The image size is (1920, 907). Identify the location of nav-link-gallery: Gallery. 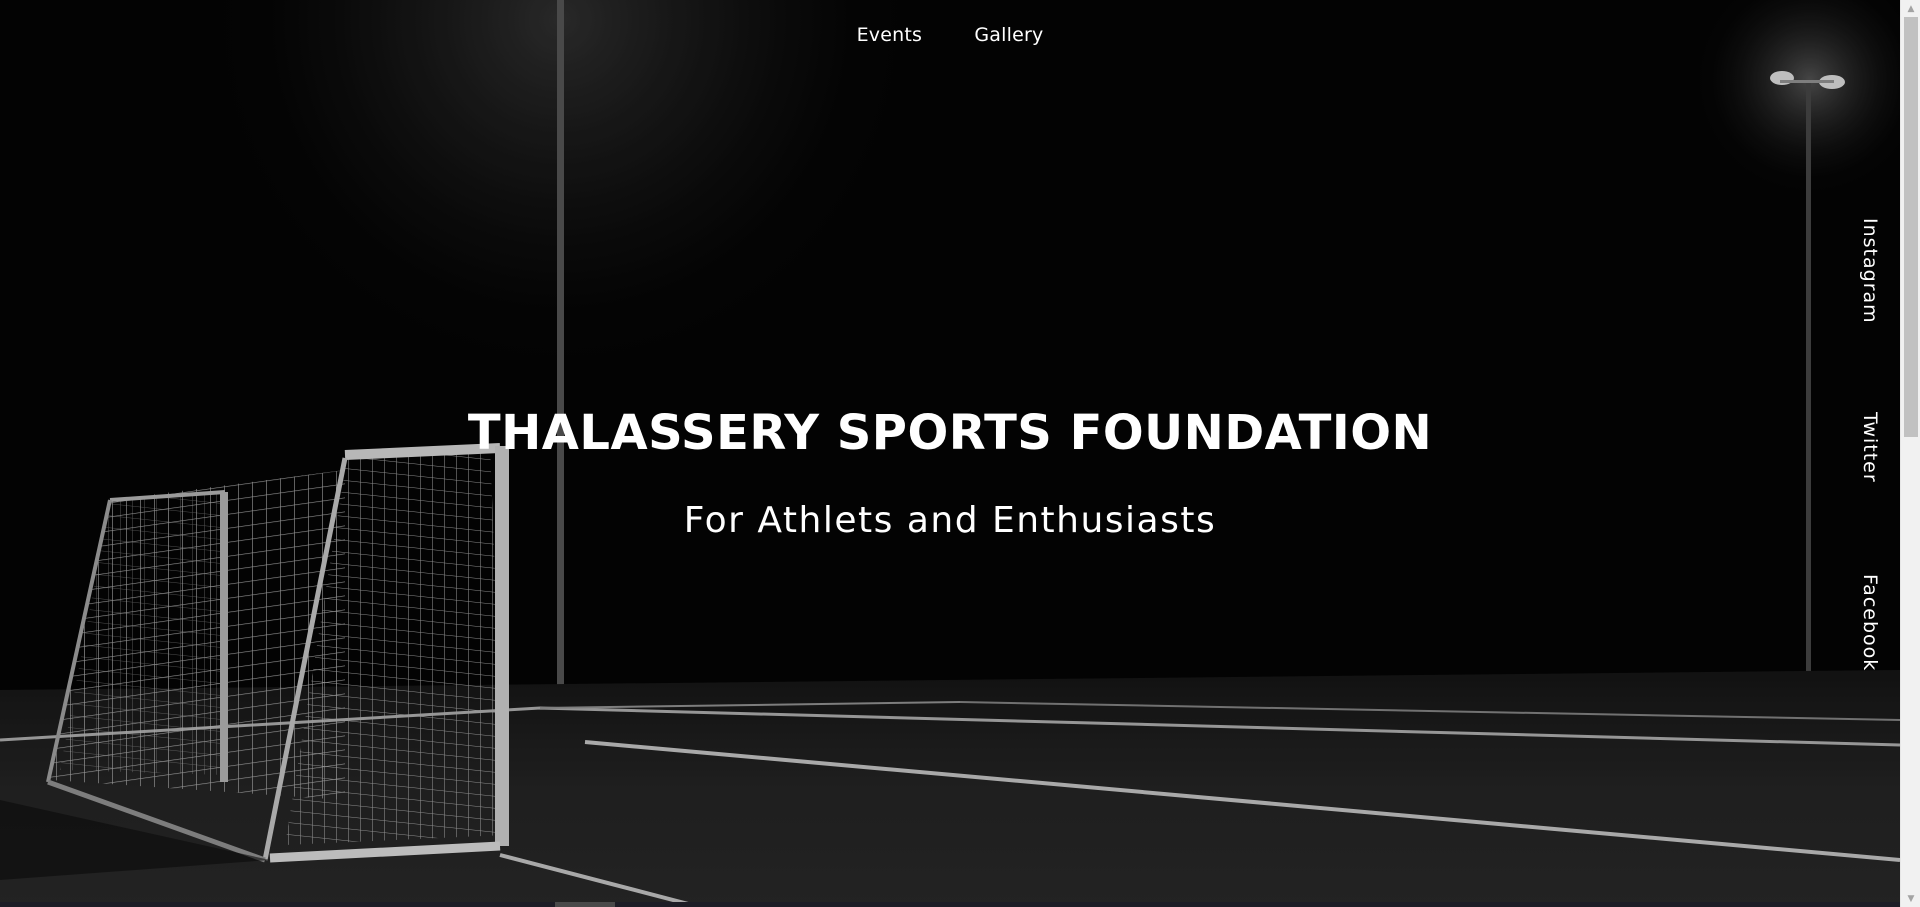
(1008, 35).